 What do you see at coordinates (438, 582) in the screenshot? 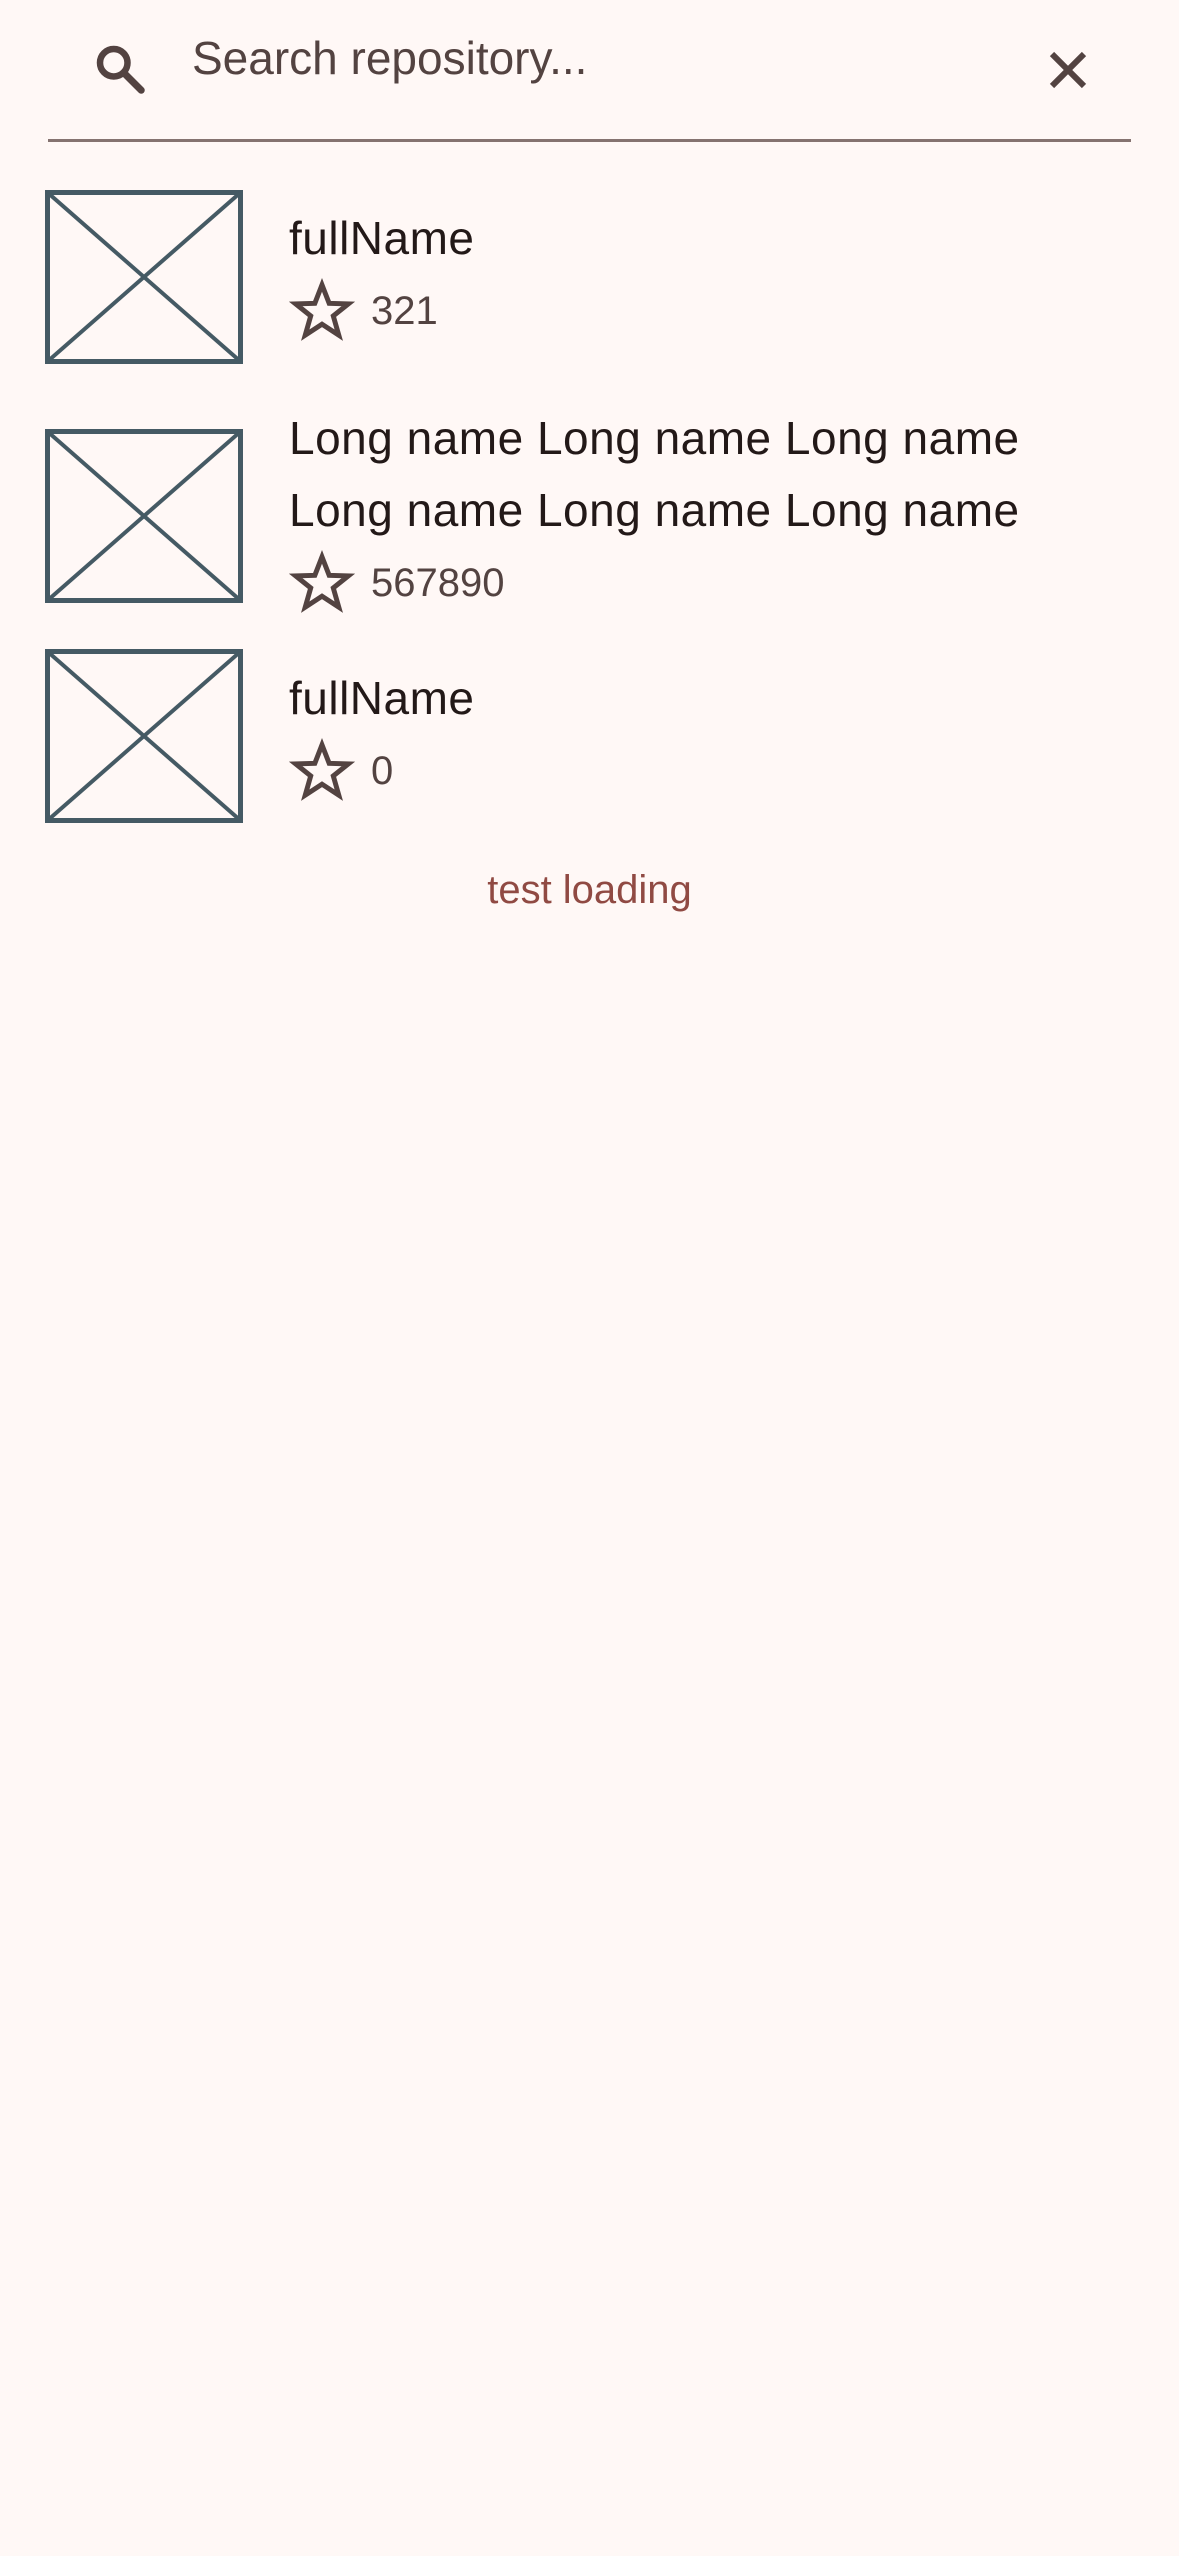
I see `star-count: 567890` at bounding box center [438, 582].